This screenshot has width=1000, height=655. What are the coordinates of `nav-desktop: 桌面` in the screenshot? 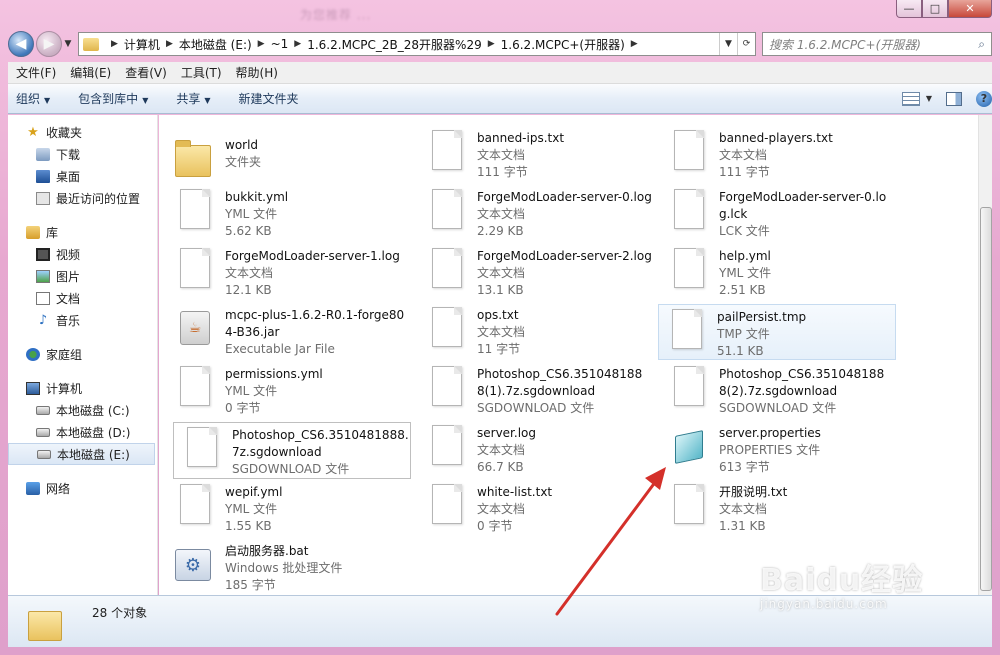 It's located at (82, 176).